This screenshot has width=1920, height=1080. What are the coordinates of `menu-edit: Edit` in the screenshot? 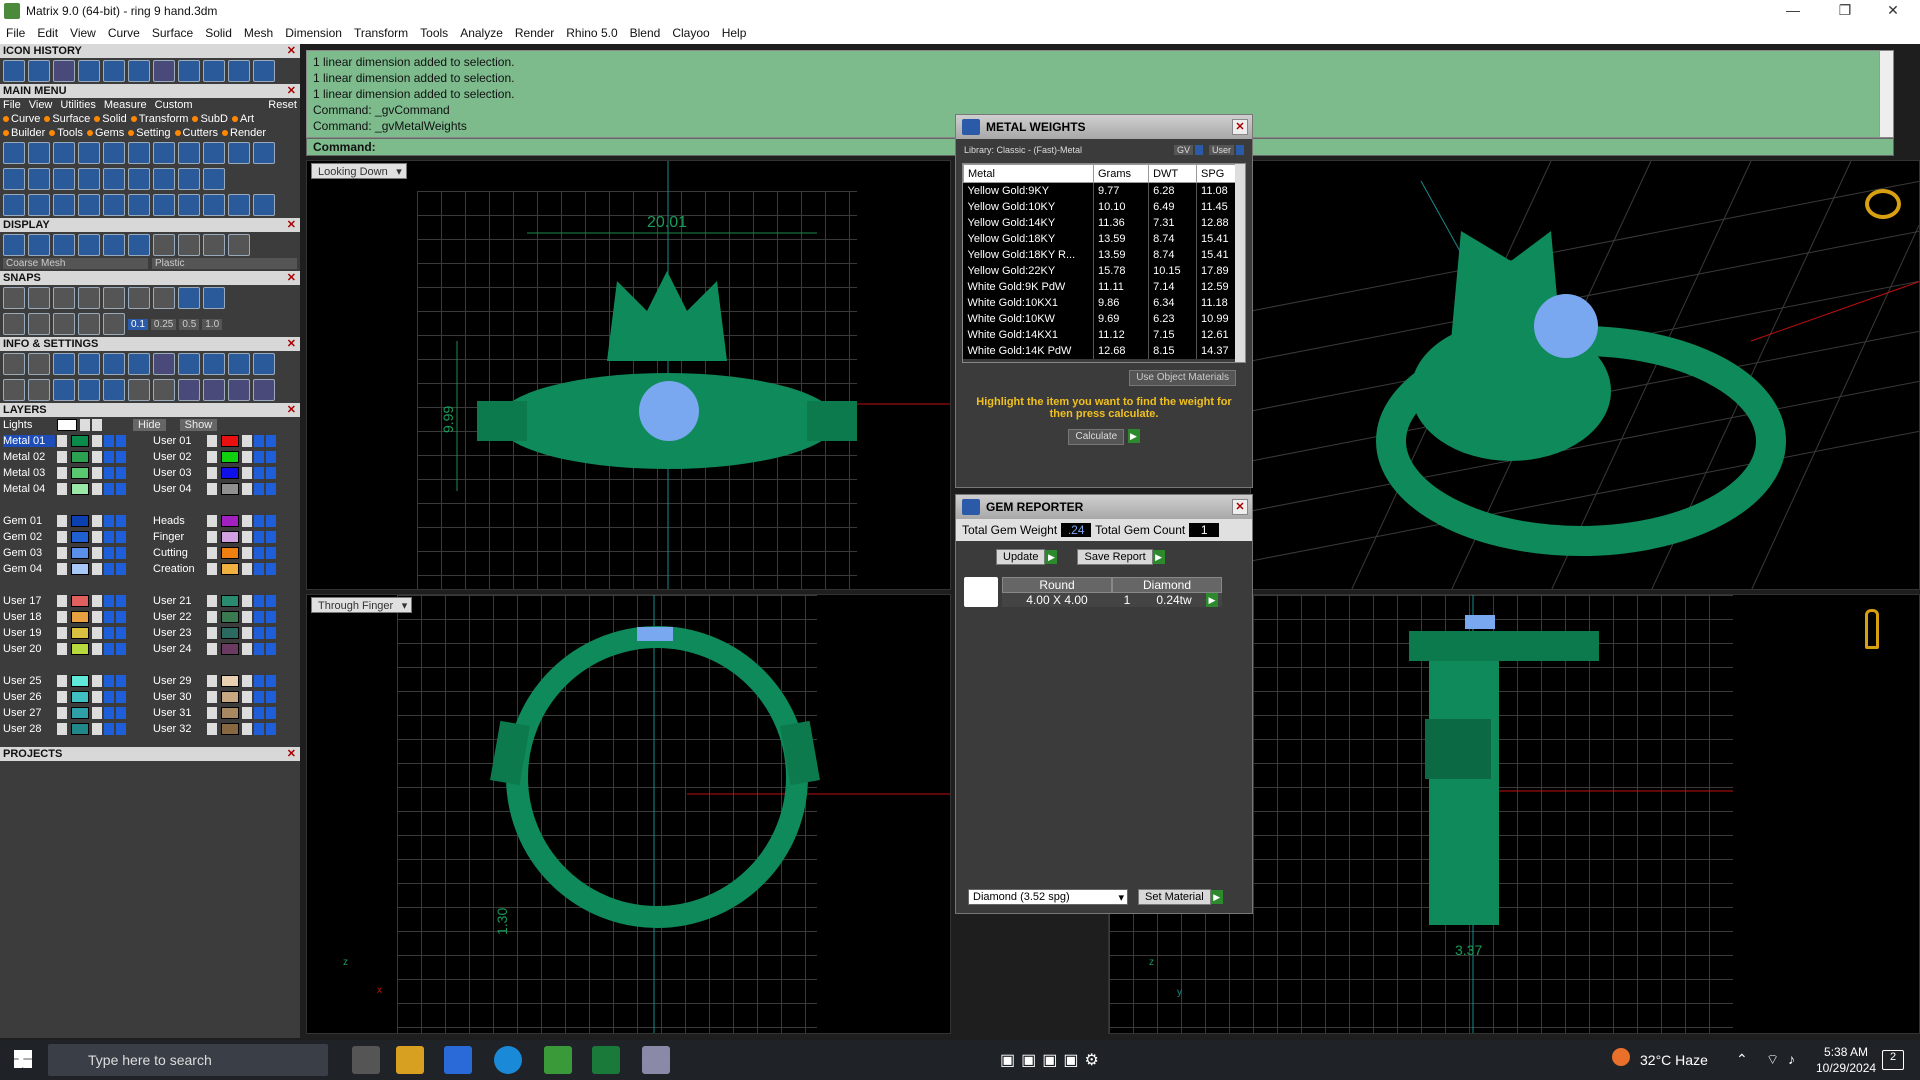 It's located at (47, 33).